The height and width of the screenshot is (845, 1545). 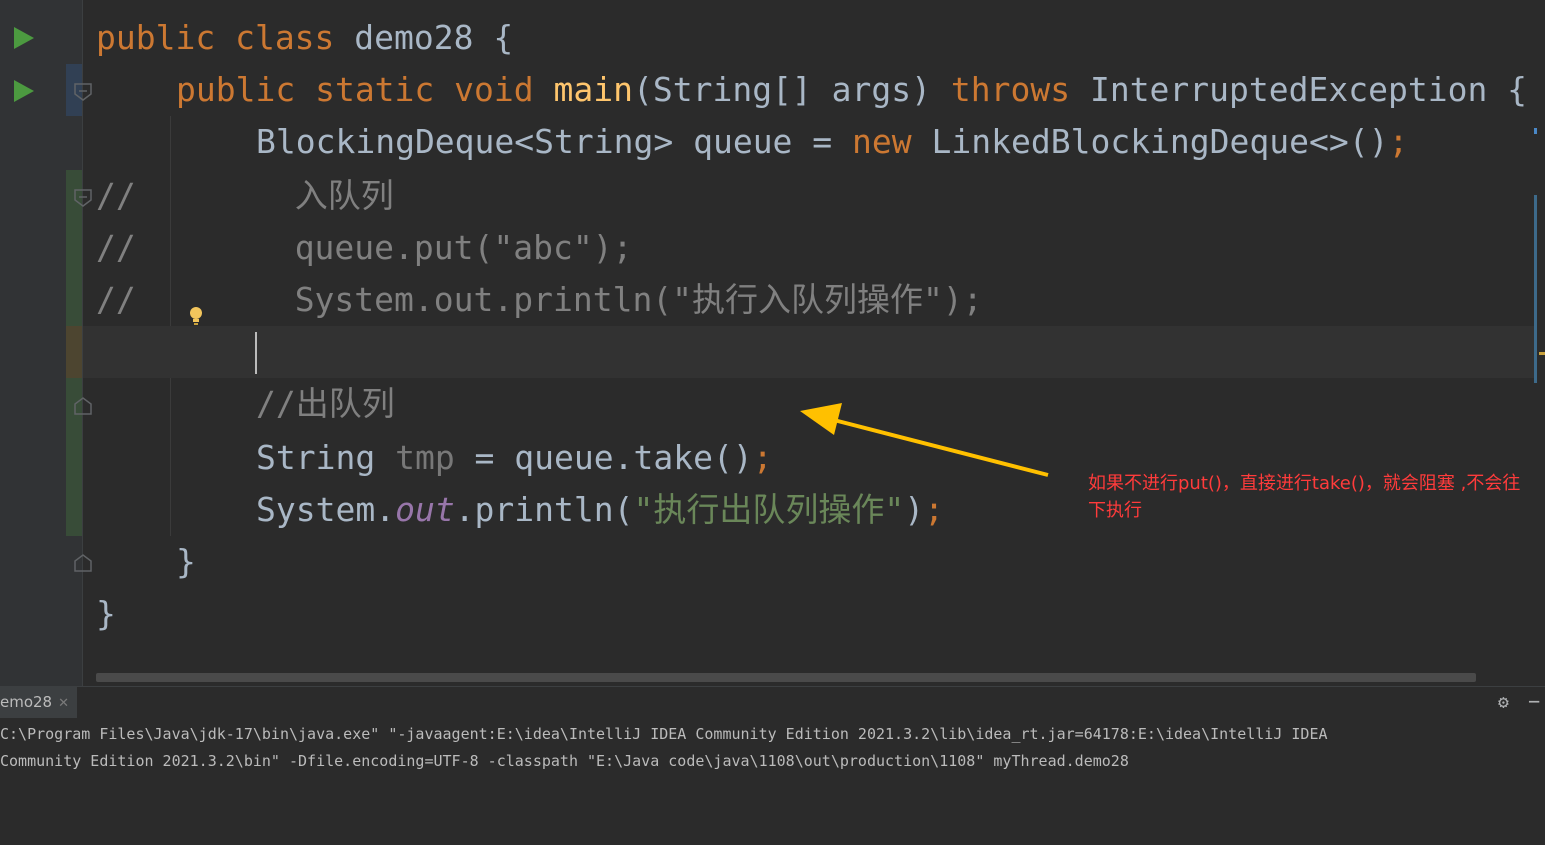 What do you see at coordinates (924, 440) in the screenshot?
I see `annotation-arrow` at bounding box center [924, 440].